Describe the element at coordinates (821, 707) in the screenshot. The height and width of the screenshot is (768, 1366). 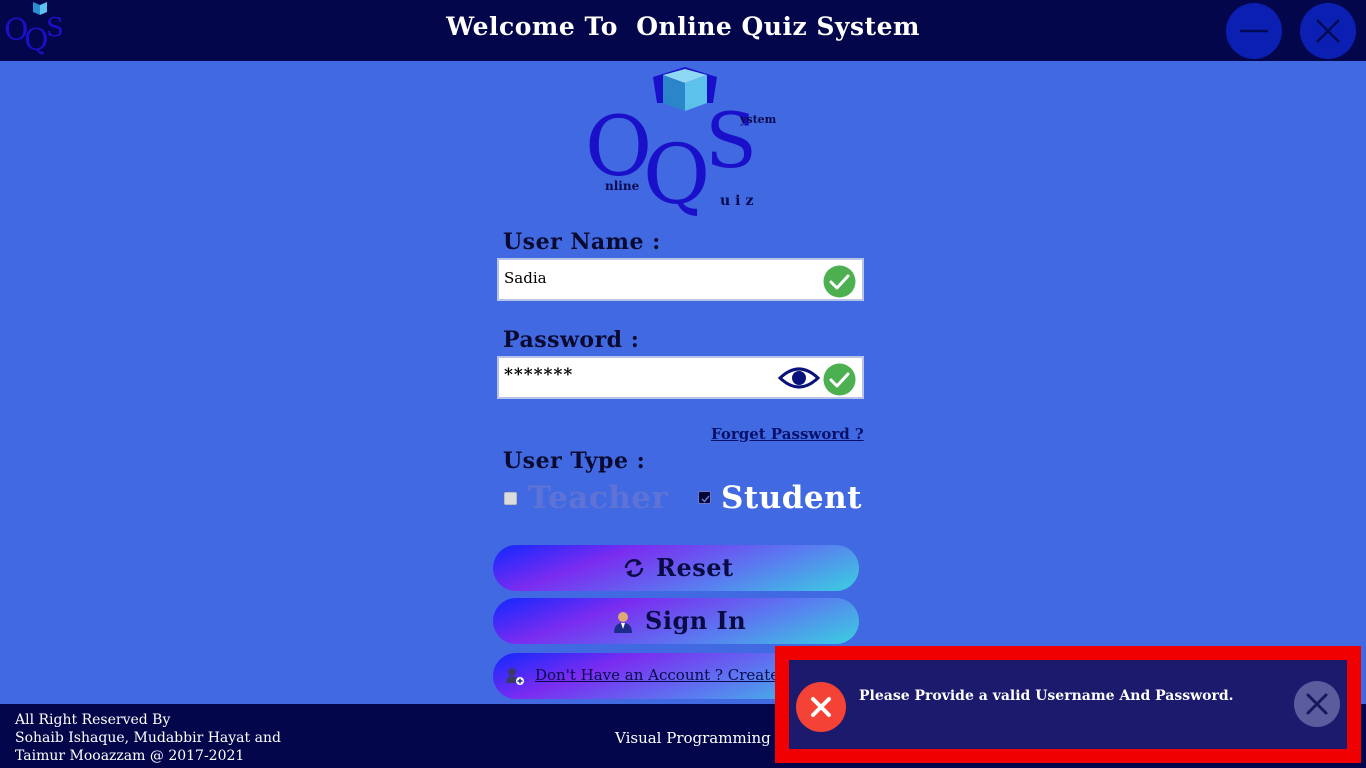
I see `error-icon` at that location.